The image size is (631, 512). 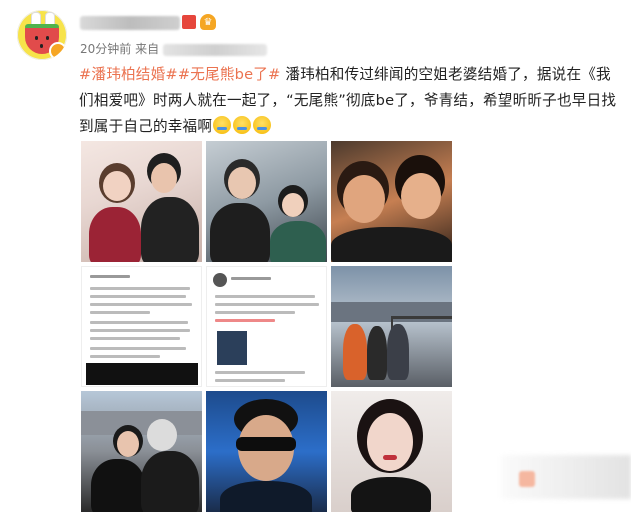 I want to click on photo-couple-heart, so click(x=141, y=201).